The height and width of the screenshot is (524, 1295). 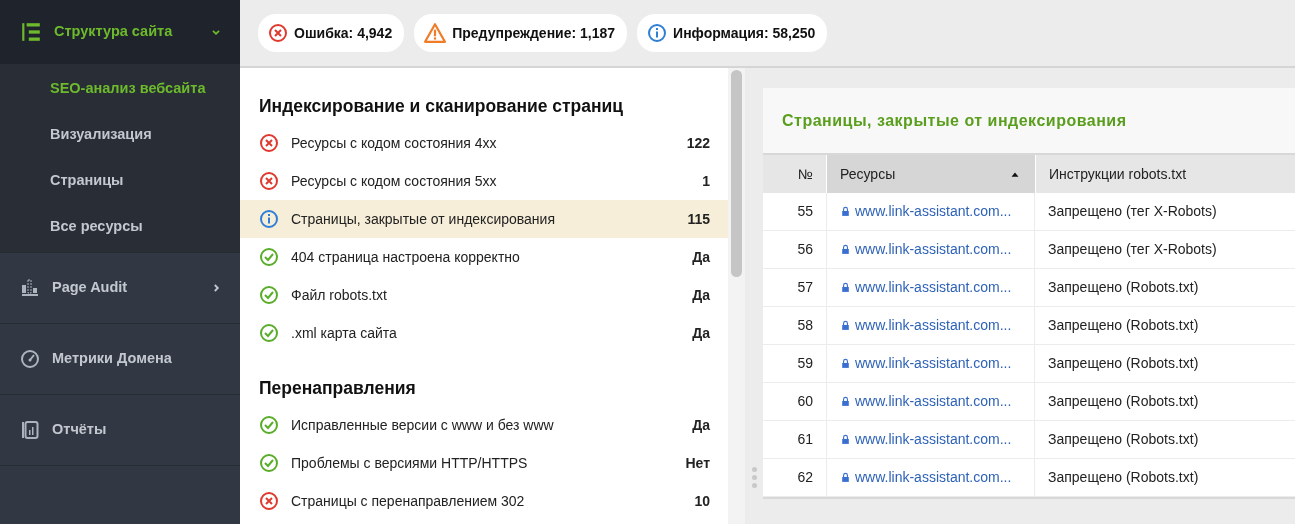 I want to click on row-number: 62, so click(x=794, y=478).